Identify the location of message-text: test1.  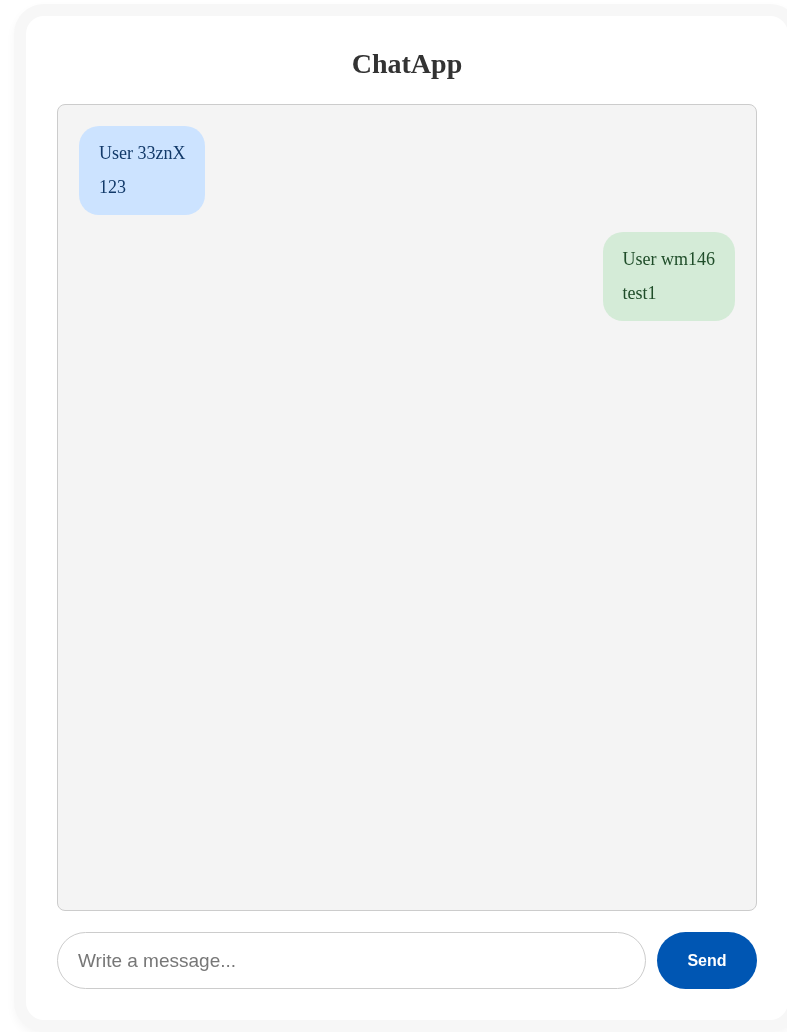
(640, 293).